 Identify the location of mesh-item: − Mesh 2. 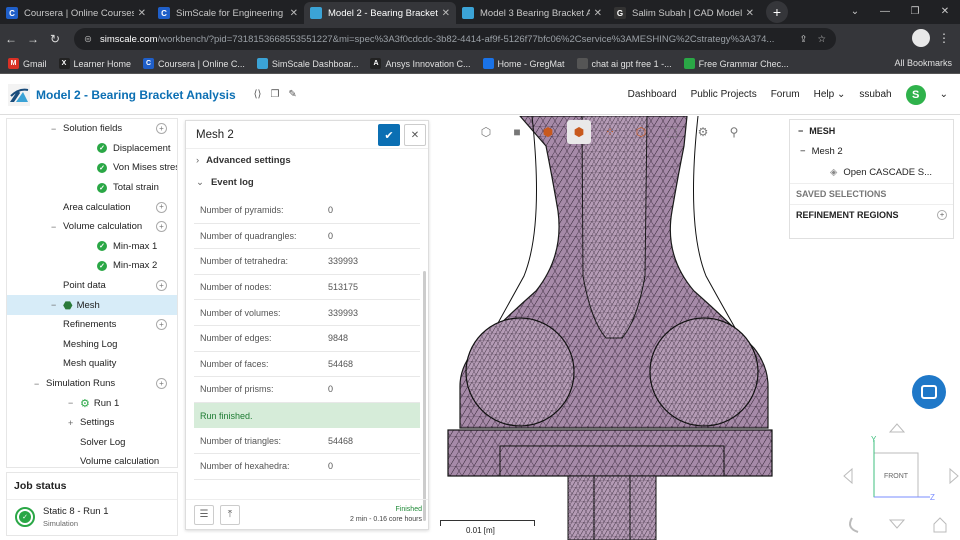
(871, 151).